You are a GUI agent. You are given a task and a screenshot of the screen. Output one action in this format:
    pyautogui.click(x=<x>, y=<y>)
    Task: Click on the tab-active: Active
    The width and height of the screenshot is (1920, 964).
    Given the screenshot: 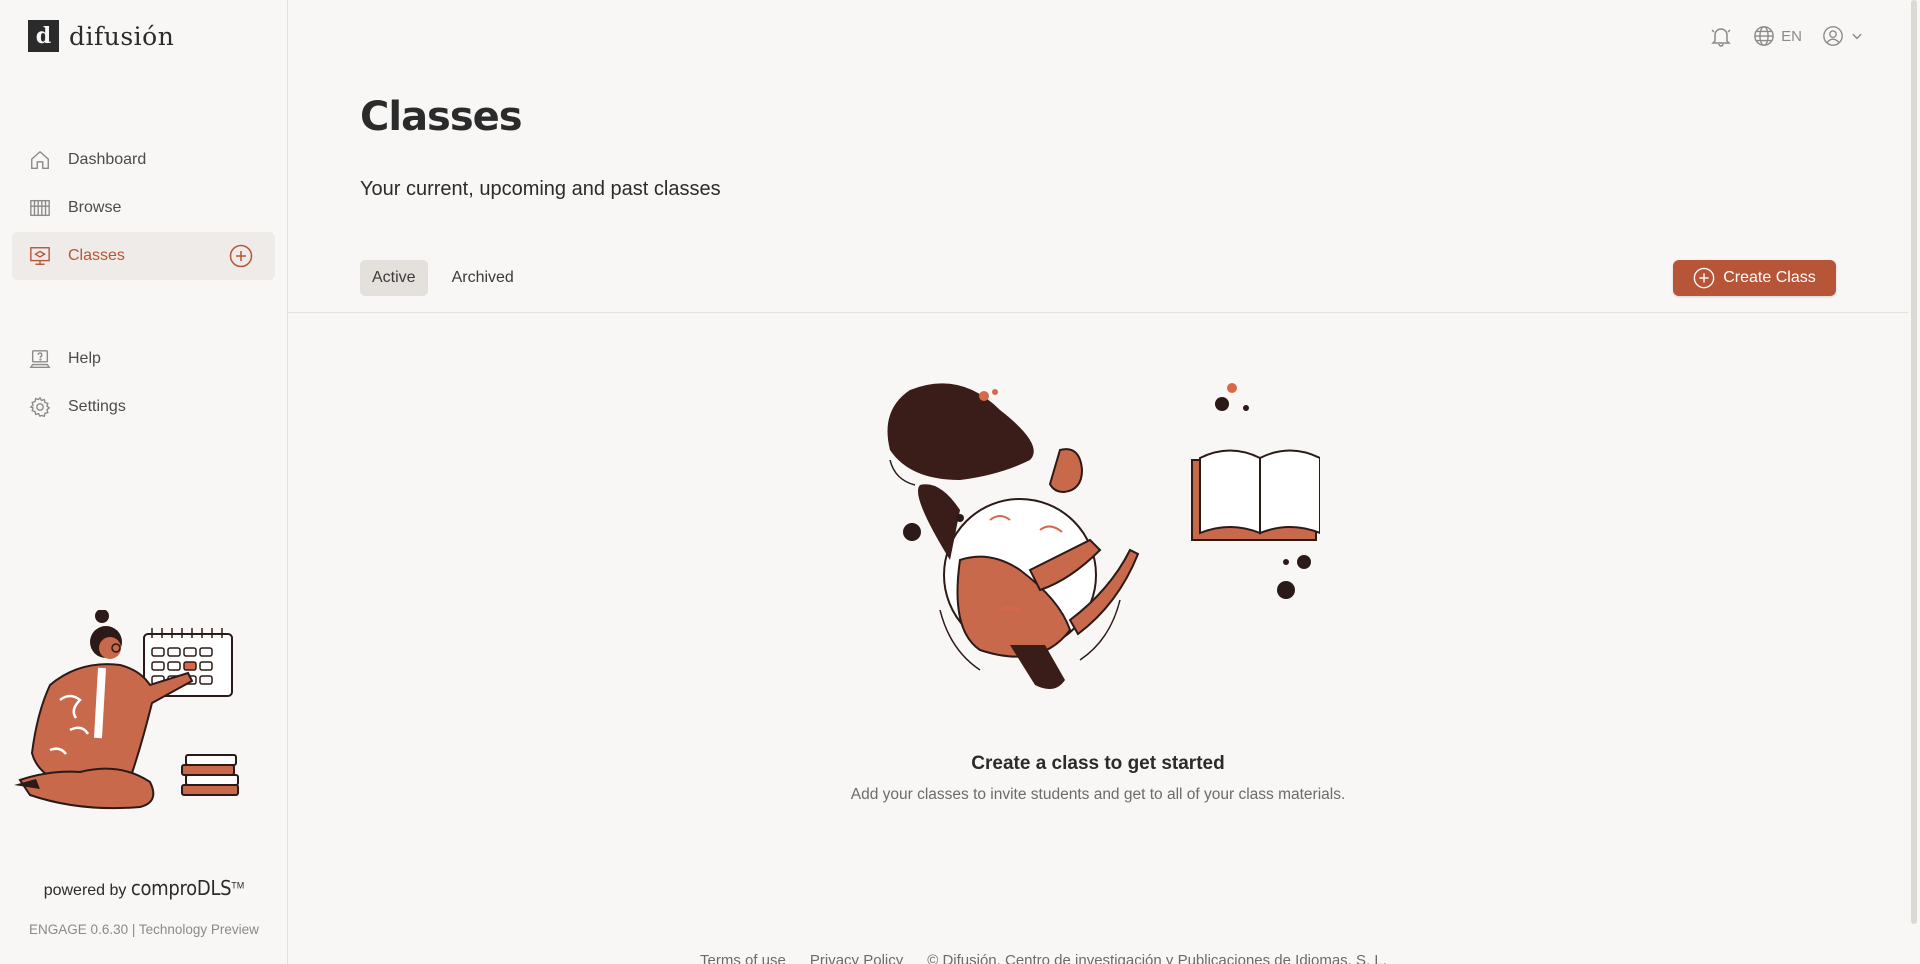 What is the action you would take?
    pyautogui.click(x=394, y=278)
    